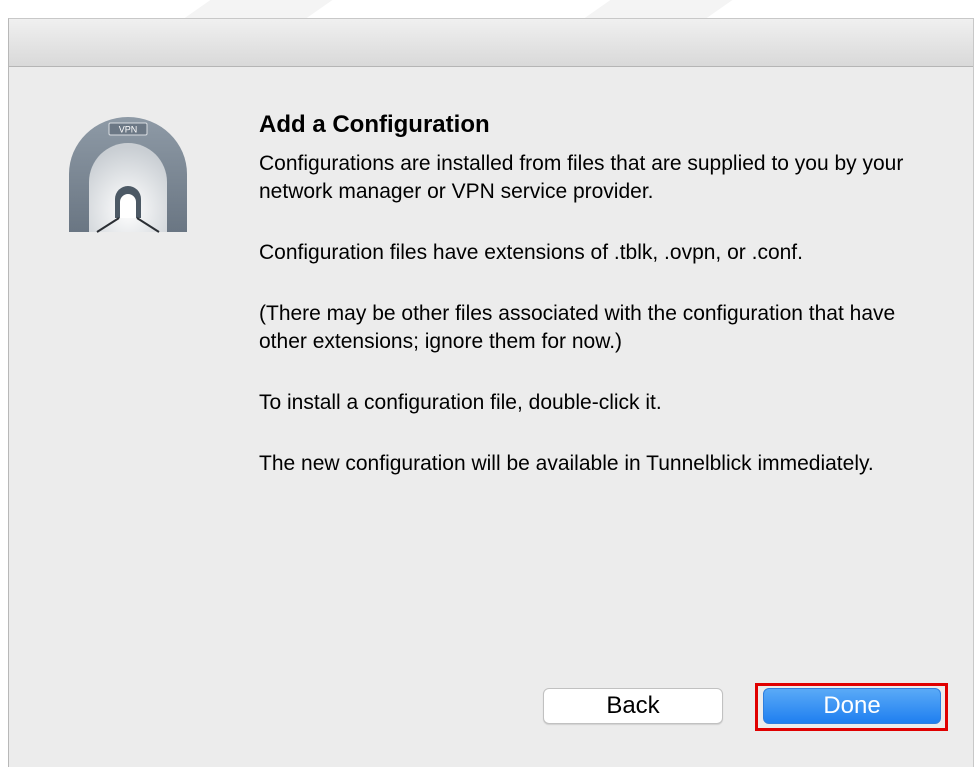 The height and width of the screenshot is (767, 976). I want to click on back-button: Back, so click(633, 706).